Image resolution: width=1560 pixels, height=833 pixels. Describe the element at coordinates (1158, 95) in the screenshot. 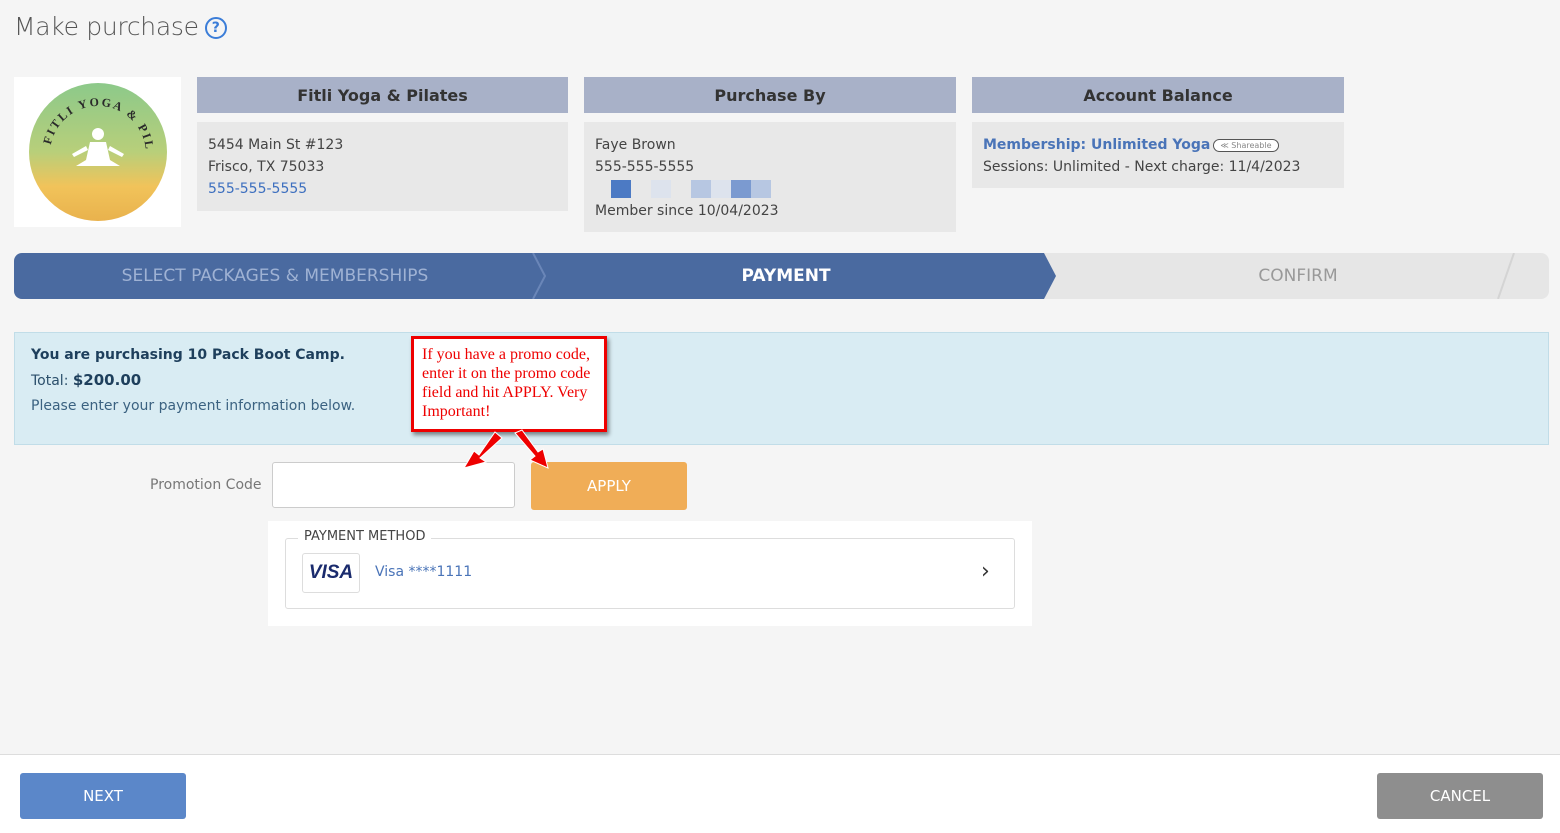

I see `account-card-header: Account Balance` at that location.